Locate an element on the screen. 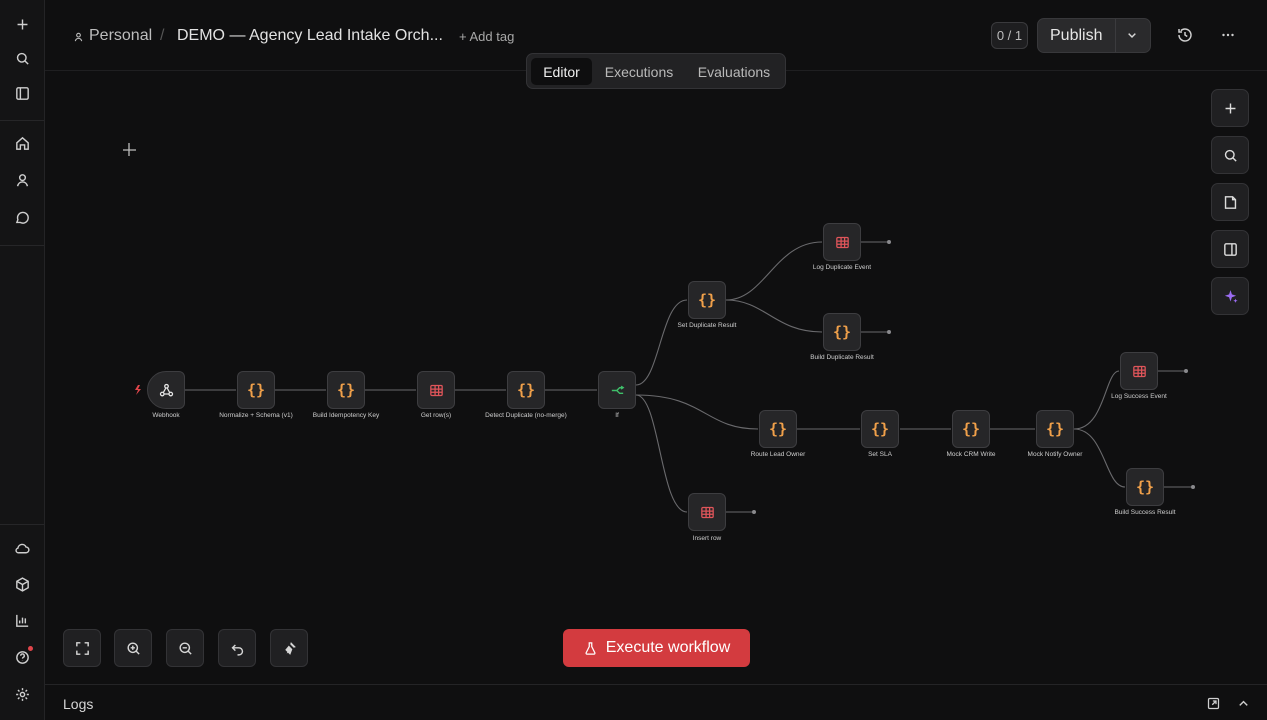 Image resolution: width=1267 pixels, height=720 pixels. broom-icon is located at coordinates (290, 648).